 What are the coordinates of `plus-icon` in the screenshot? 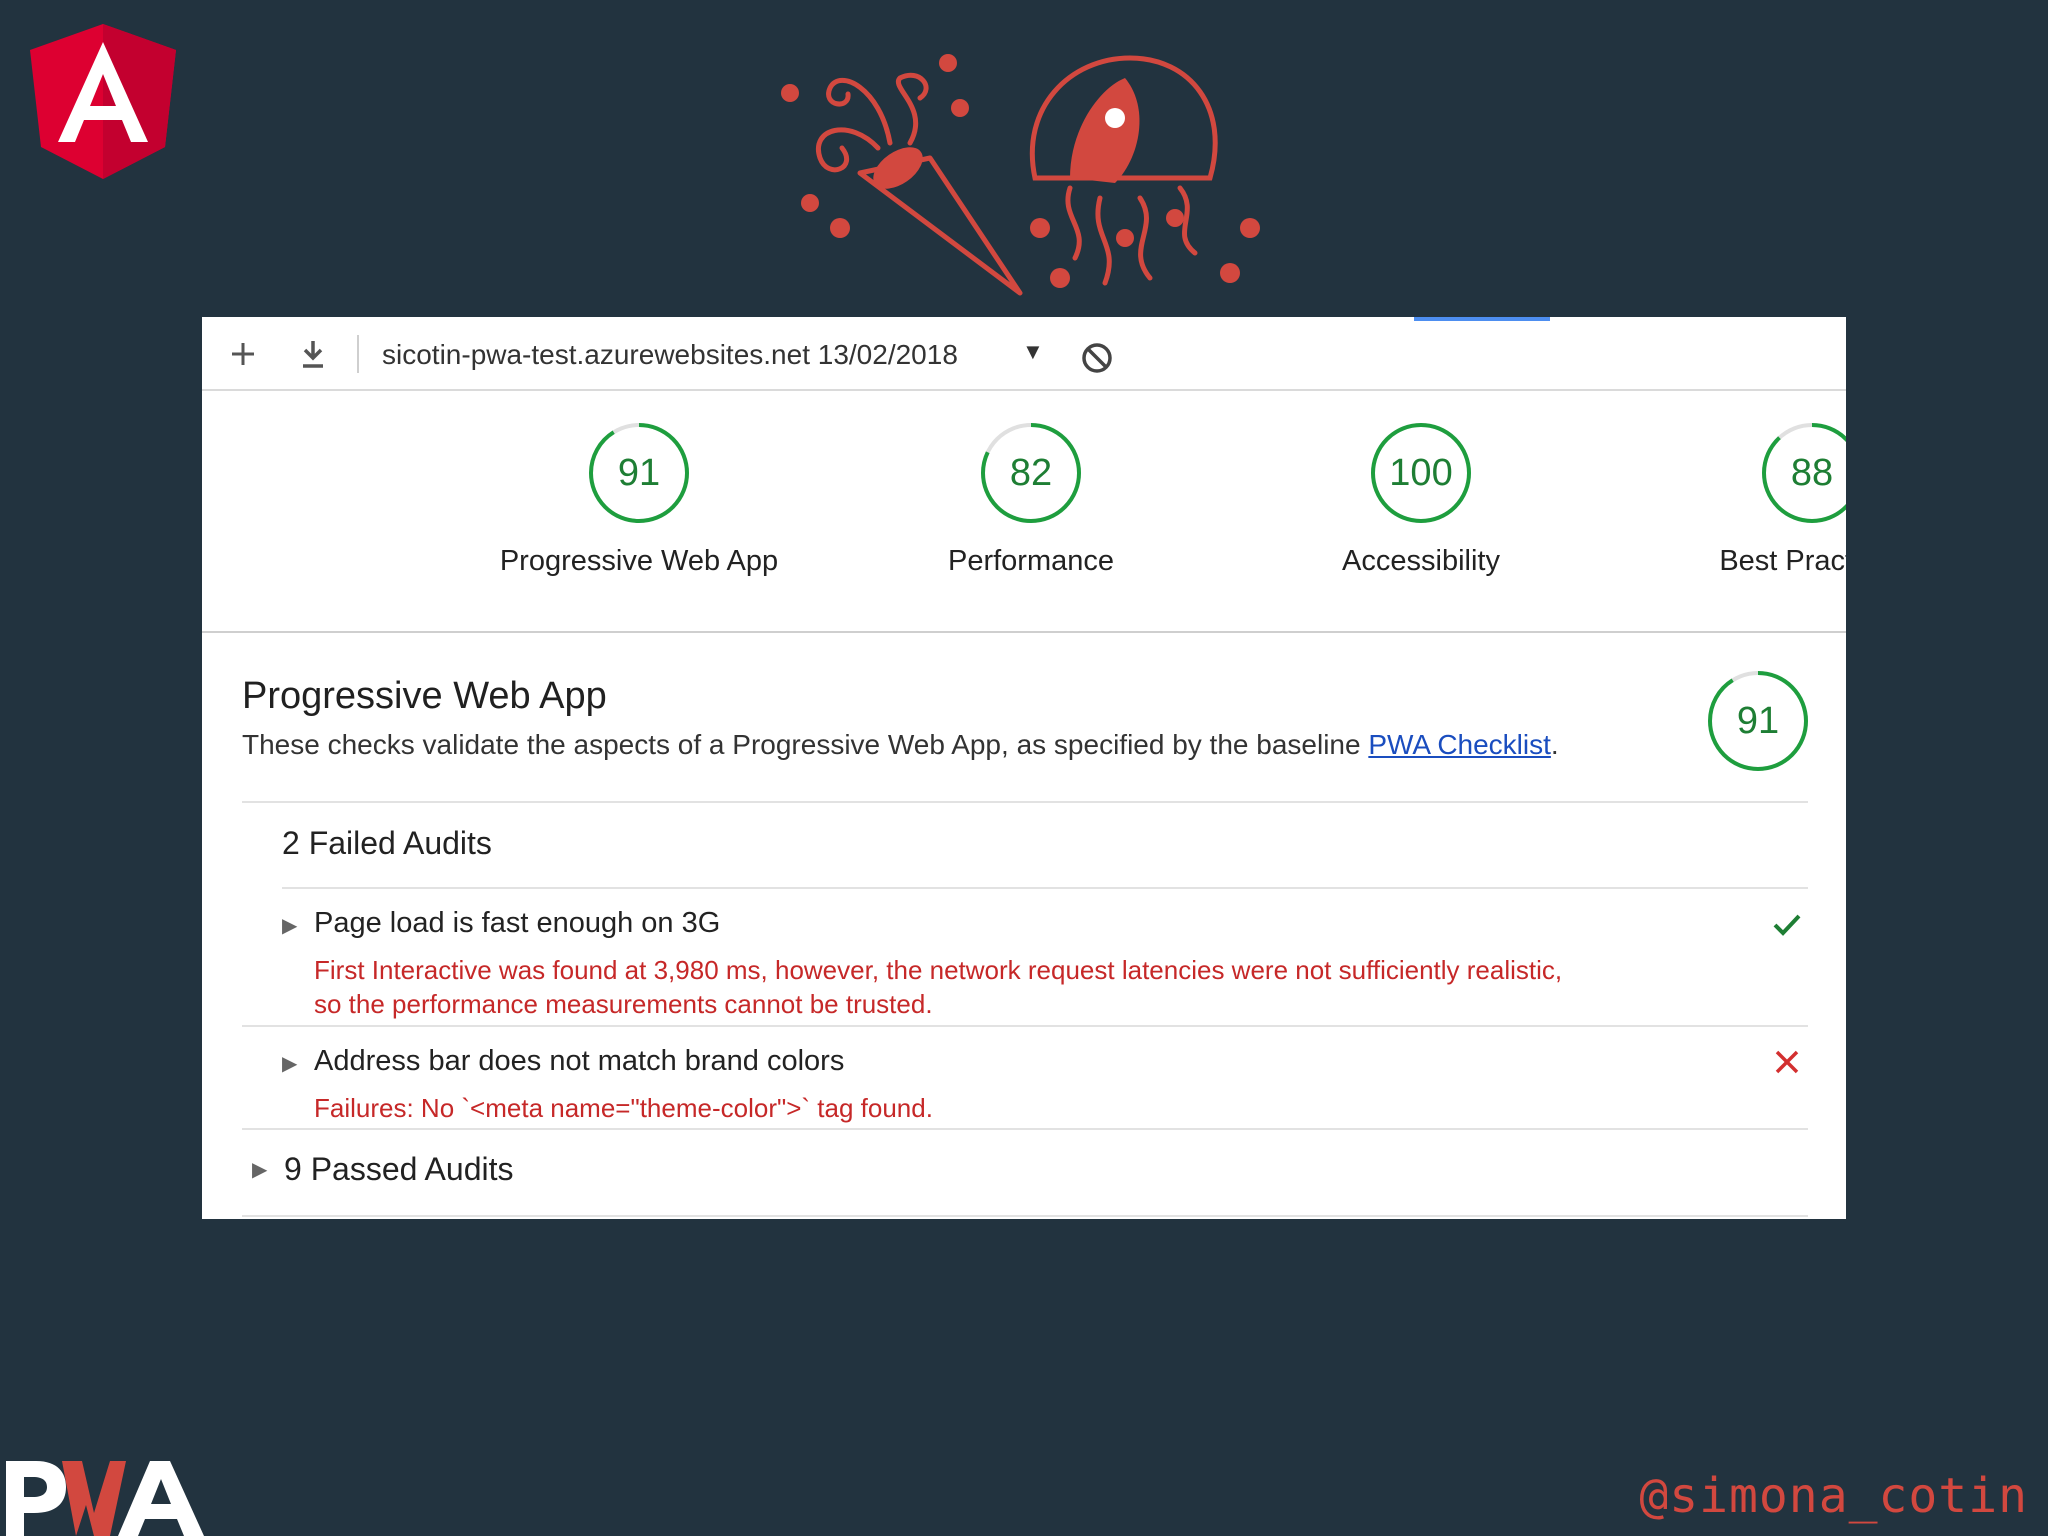 It's located at (243, 354).